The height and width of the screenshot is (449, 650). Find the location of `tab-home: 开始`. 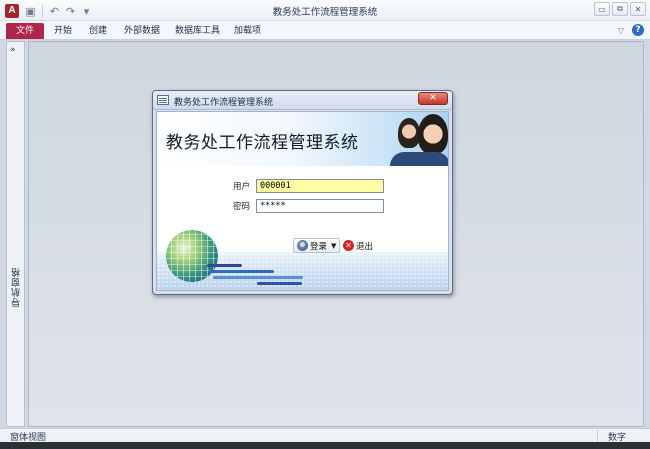

tab-home: 开始 is located at coordinates (63, 31).